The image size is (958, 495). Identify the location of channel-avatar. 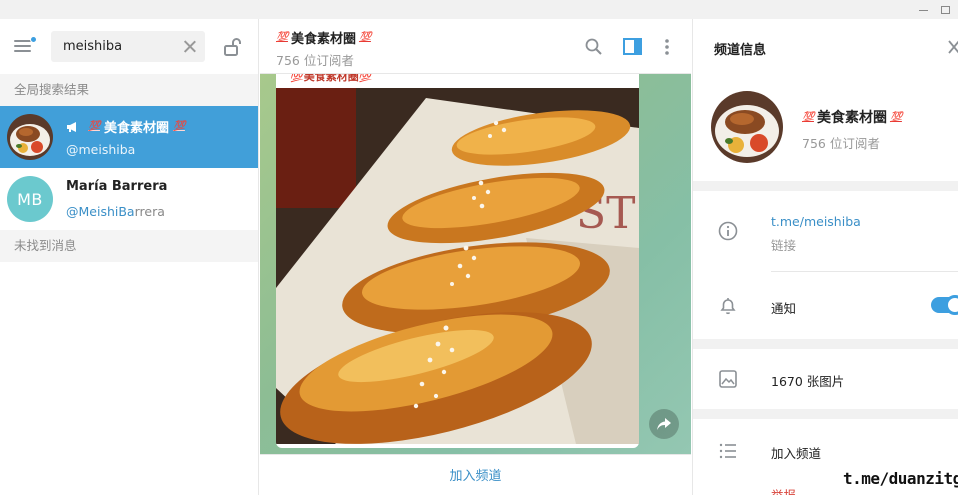
(30, 137).